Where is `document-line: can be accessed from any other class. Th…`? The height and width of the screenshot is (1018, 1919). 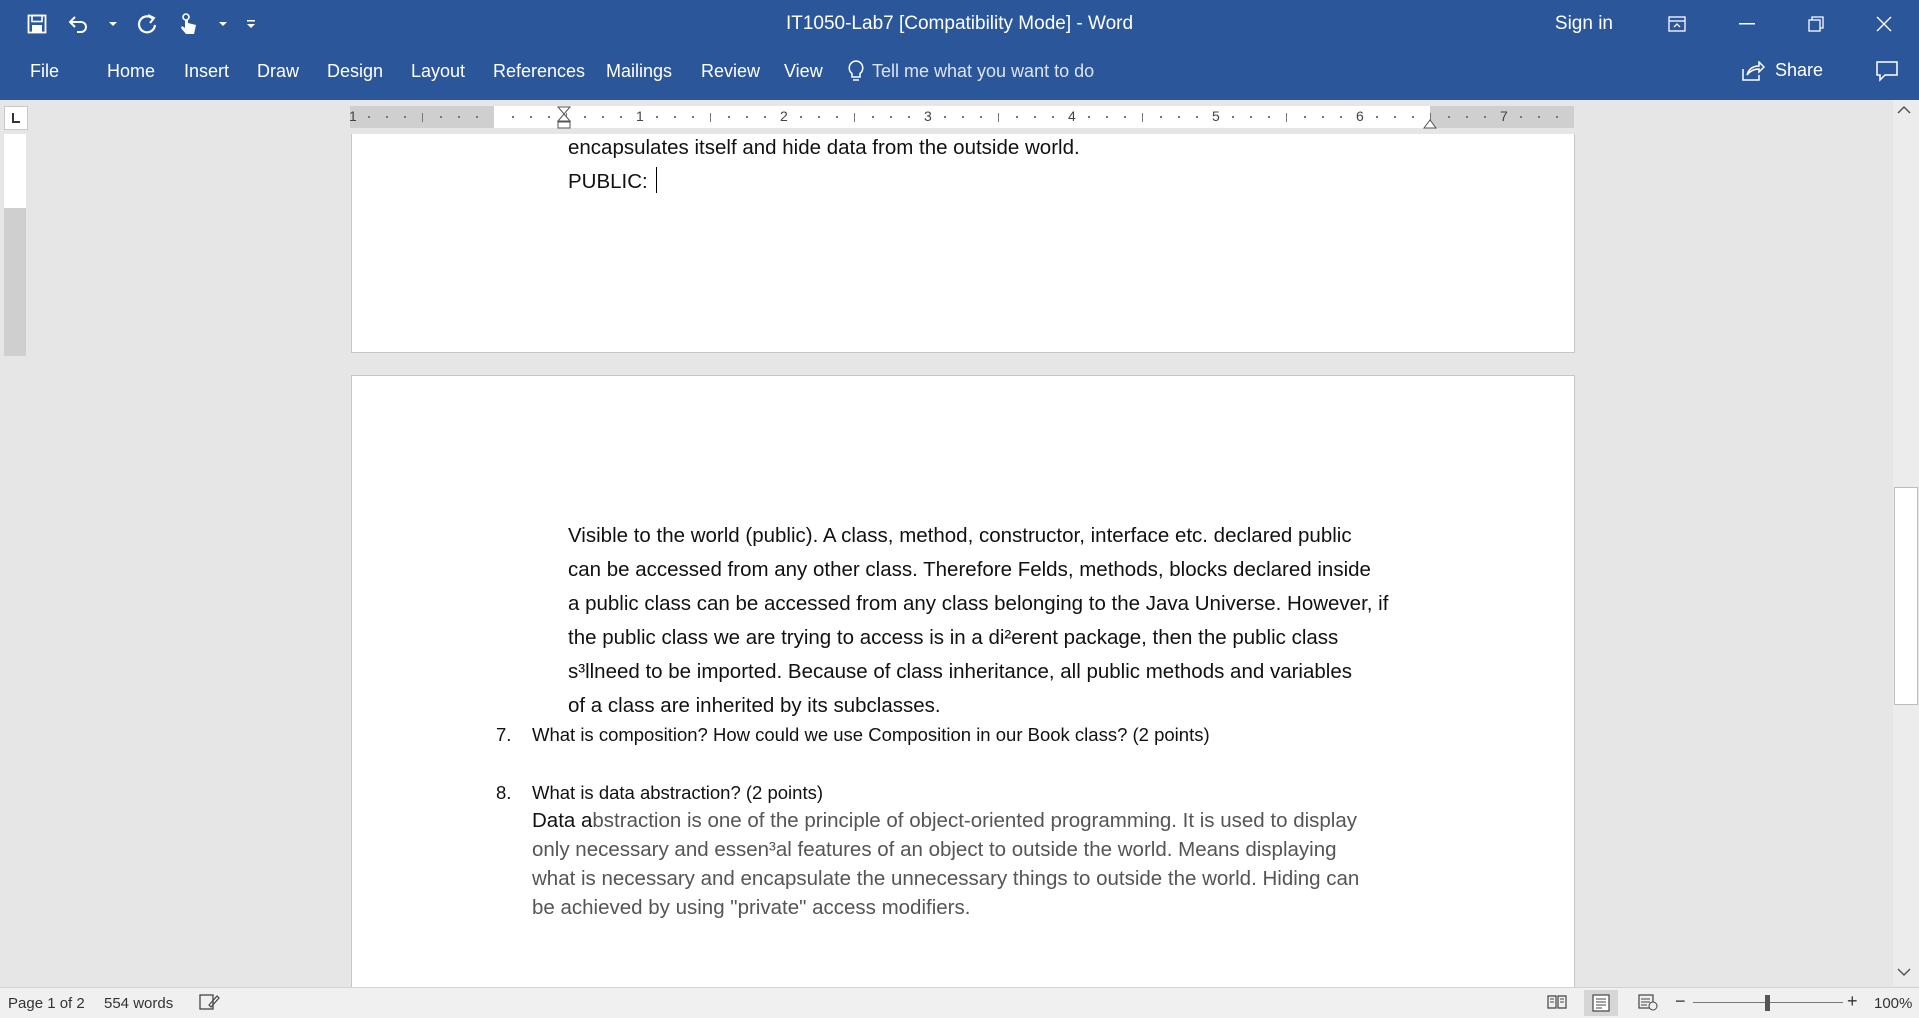
document-line: can be accessed from any other class. Th… is located at coordinates (978, 570).